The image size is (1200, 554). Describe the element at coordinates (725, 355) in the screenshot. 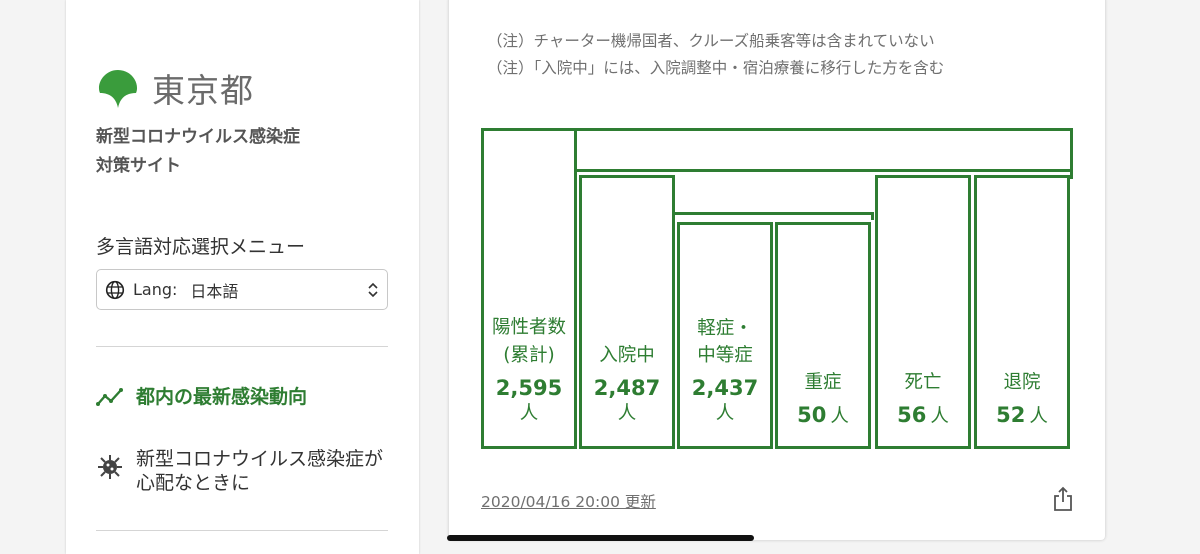

I see `cell-label: 中等症` at that location.